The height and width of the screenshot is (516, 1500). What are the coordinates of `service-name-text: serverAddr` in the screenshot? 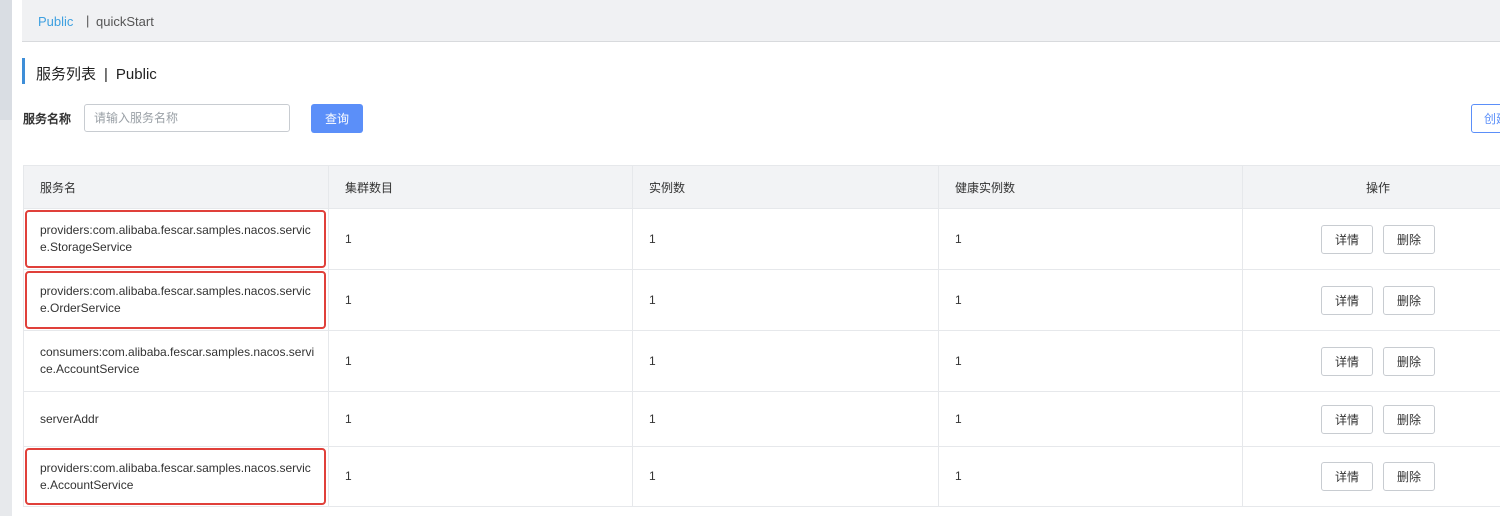 It's located at (69, 418).